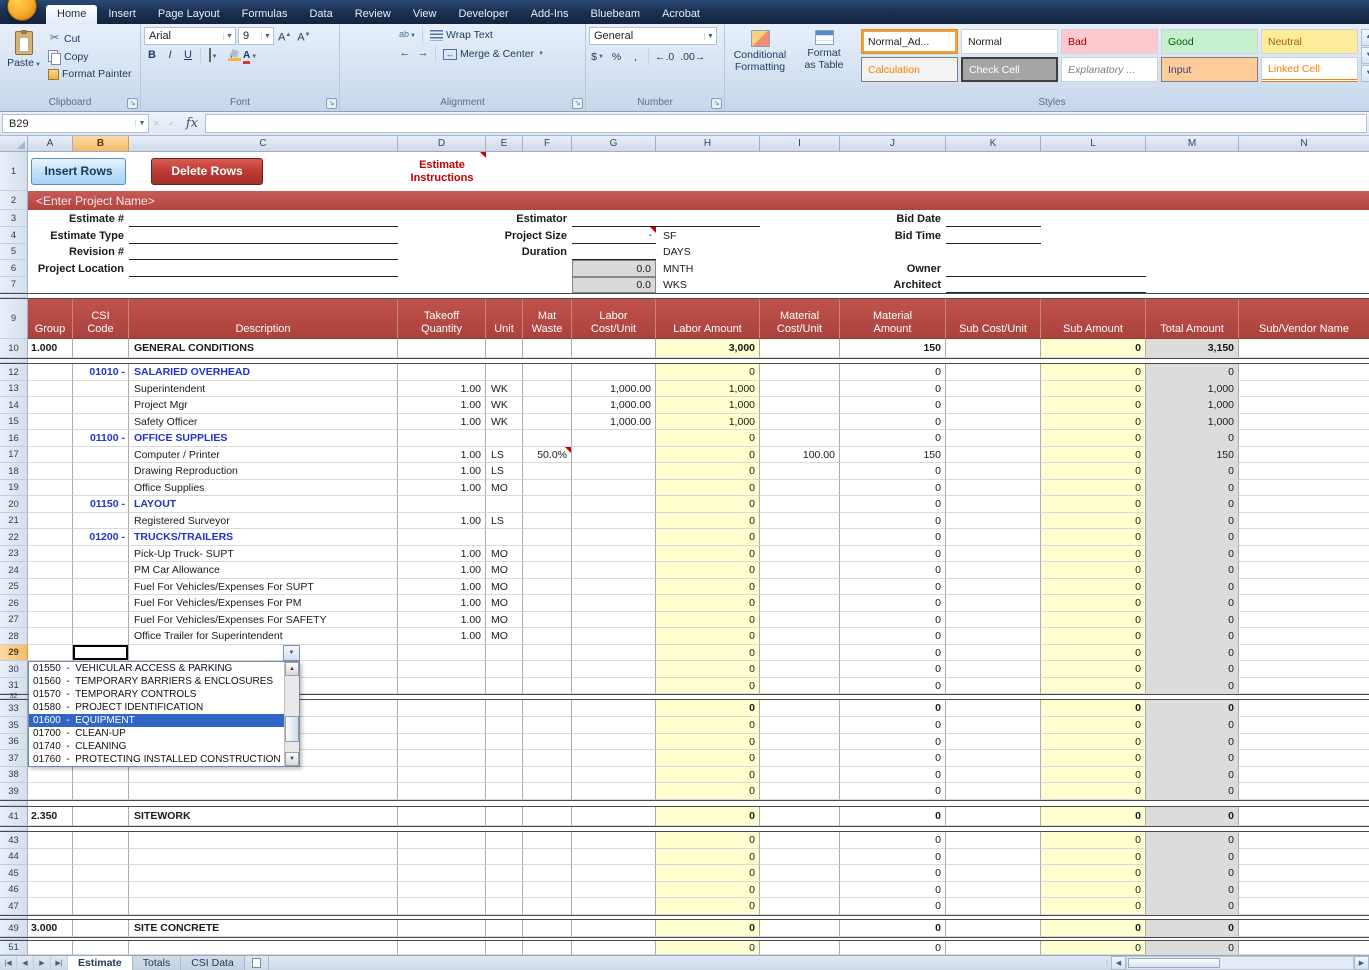 Image resolution: width=1369 pixels, height=970 pixels. Describe the element at coordinates (1107, 963) in the screenshot. I see `tab-split-handle: ⋮` at that location.